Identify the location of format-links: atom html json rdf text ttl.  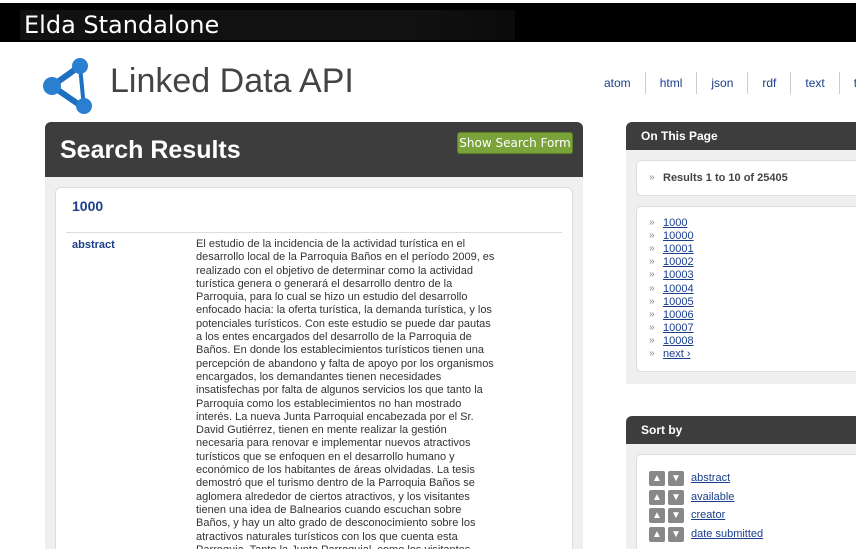
(723, 83).